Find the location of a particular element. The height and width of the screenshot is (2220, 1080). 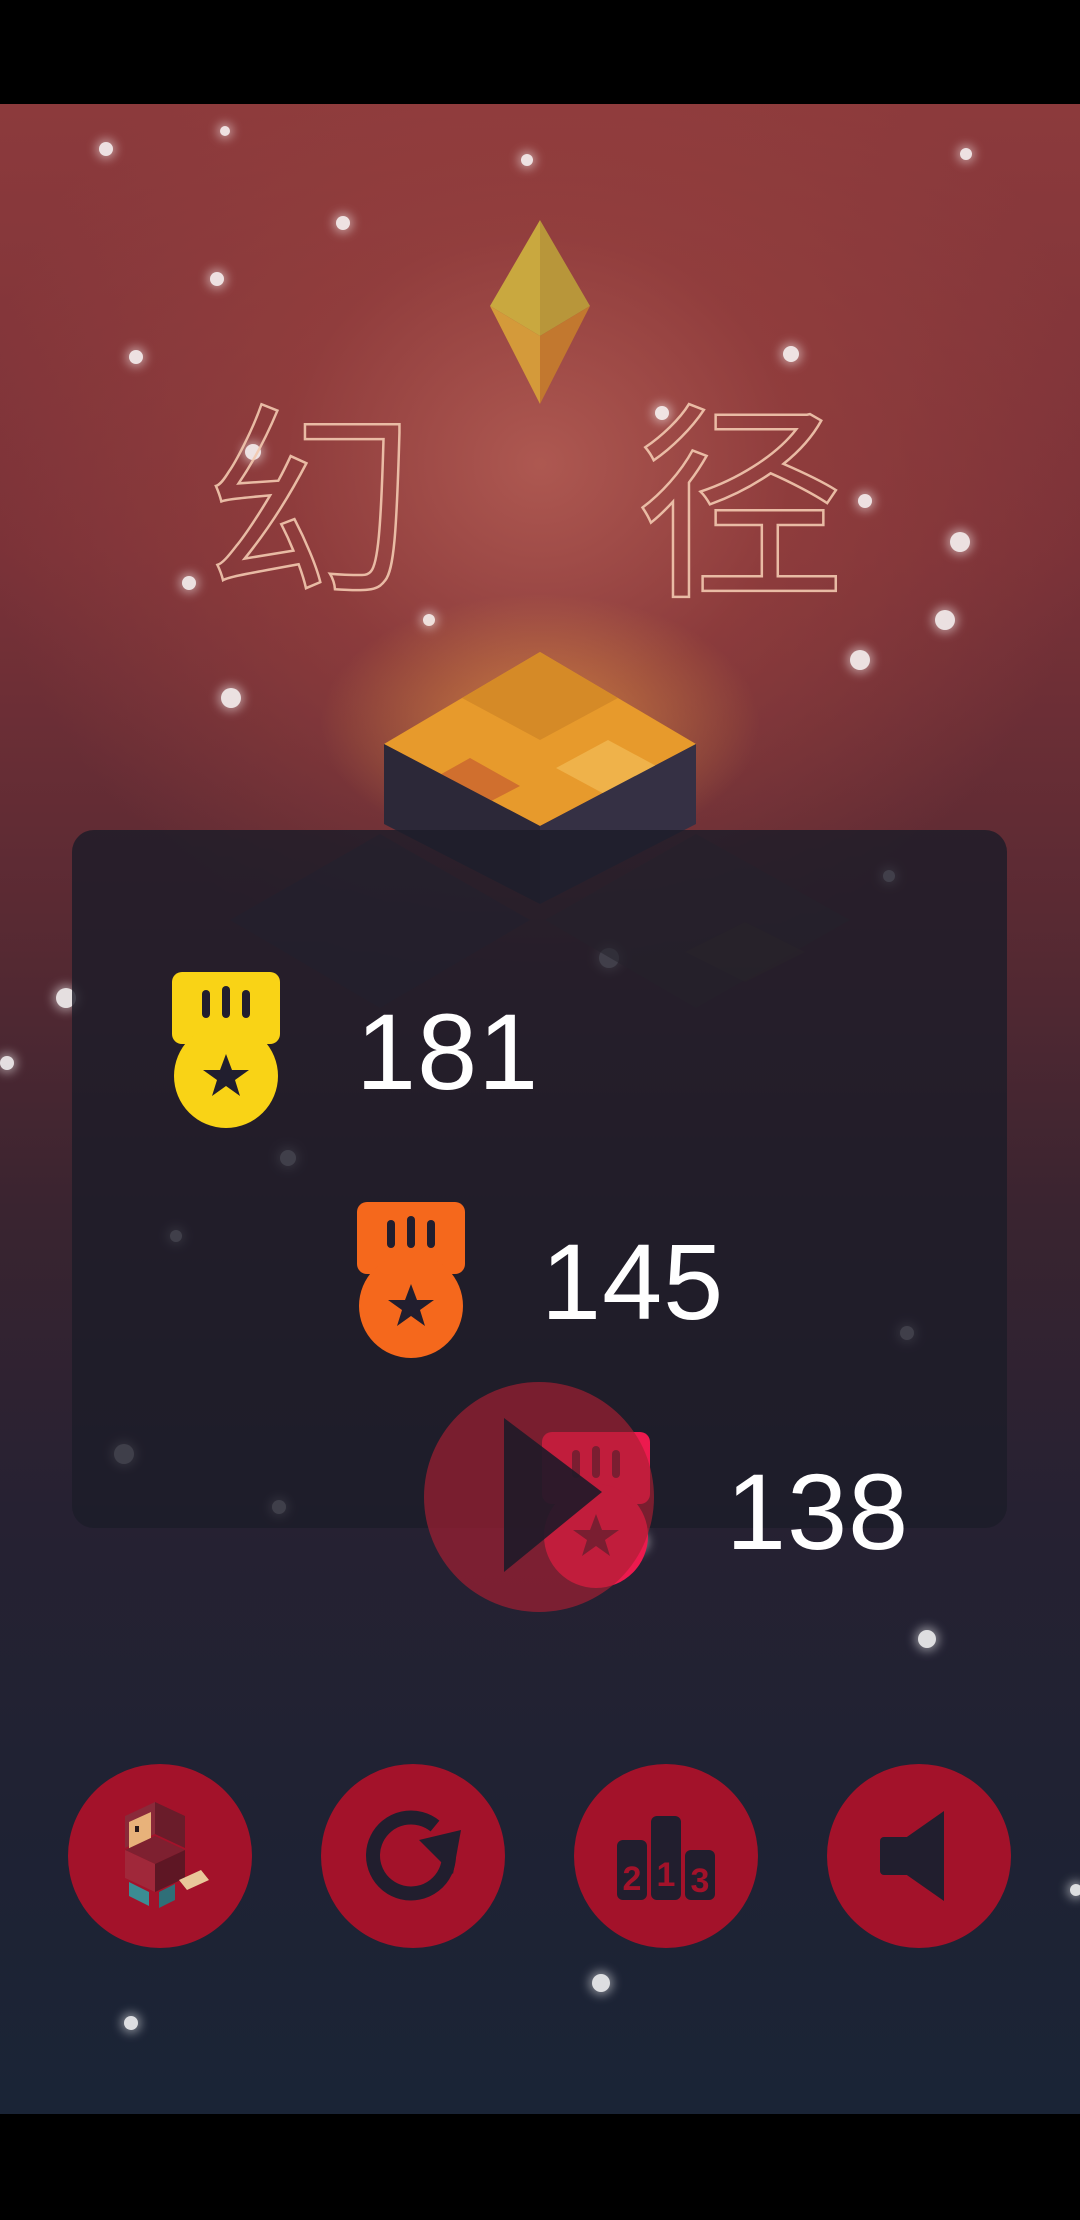

score-row-gold: 181 is located at coordinates (355, 1052).